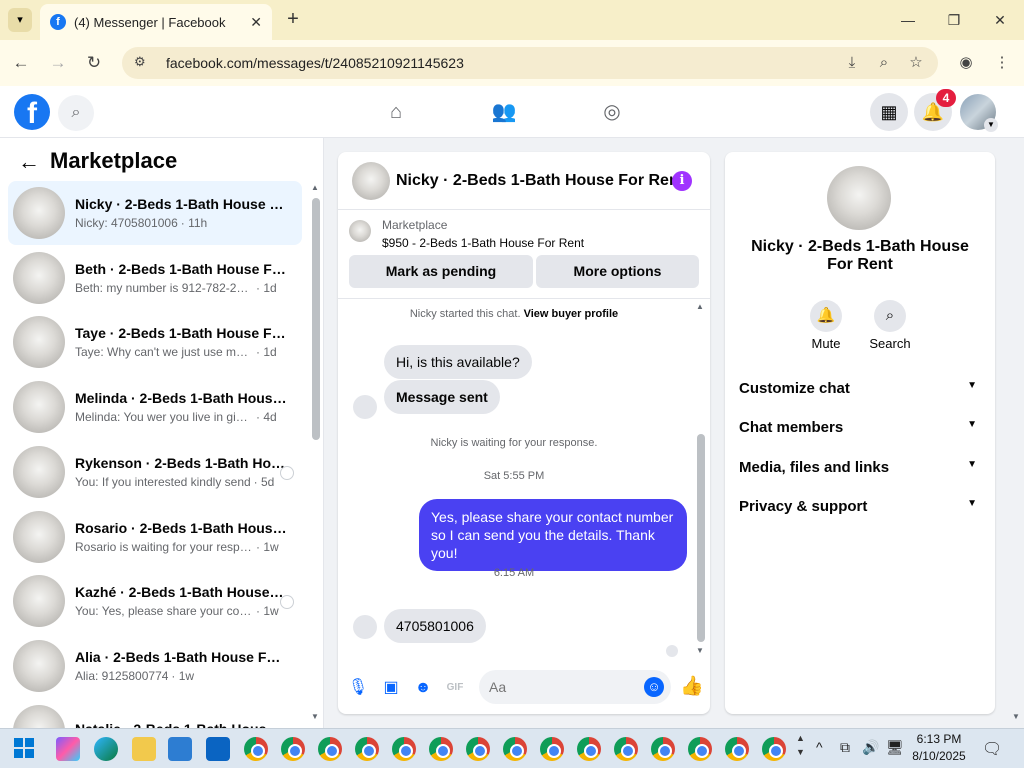 The image size is (1024, 768). I want to click on tab-search-chevron-icon: ▾, so click(20, 20).